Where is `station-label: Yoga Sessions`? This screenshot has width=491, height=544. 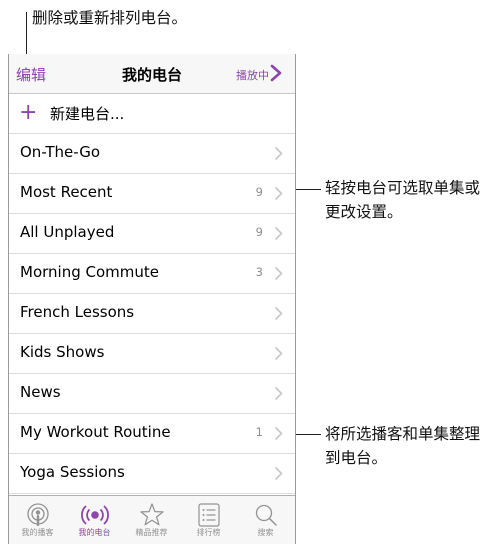
station-label: Yoga Sessions is located at coordinates (72, 472).